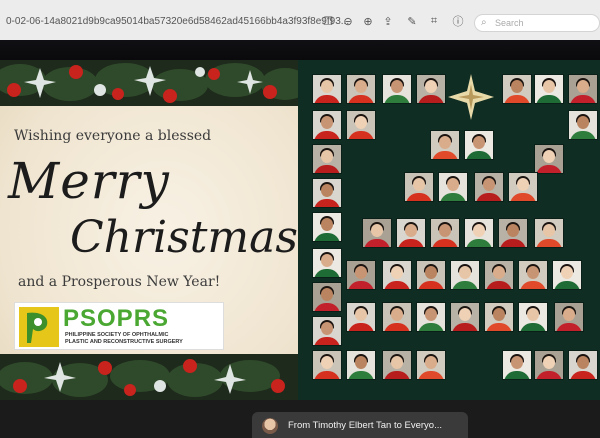  Describe the element at coordinates (509, 23) in the screenshot. I see `search-placeholder: Search` at that location.